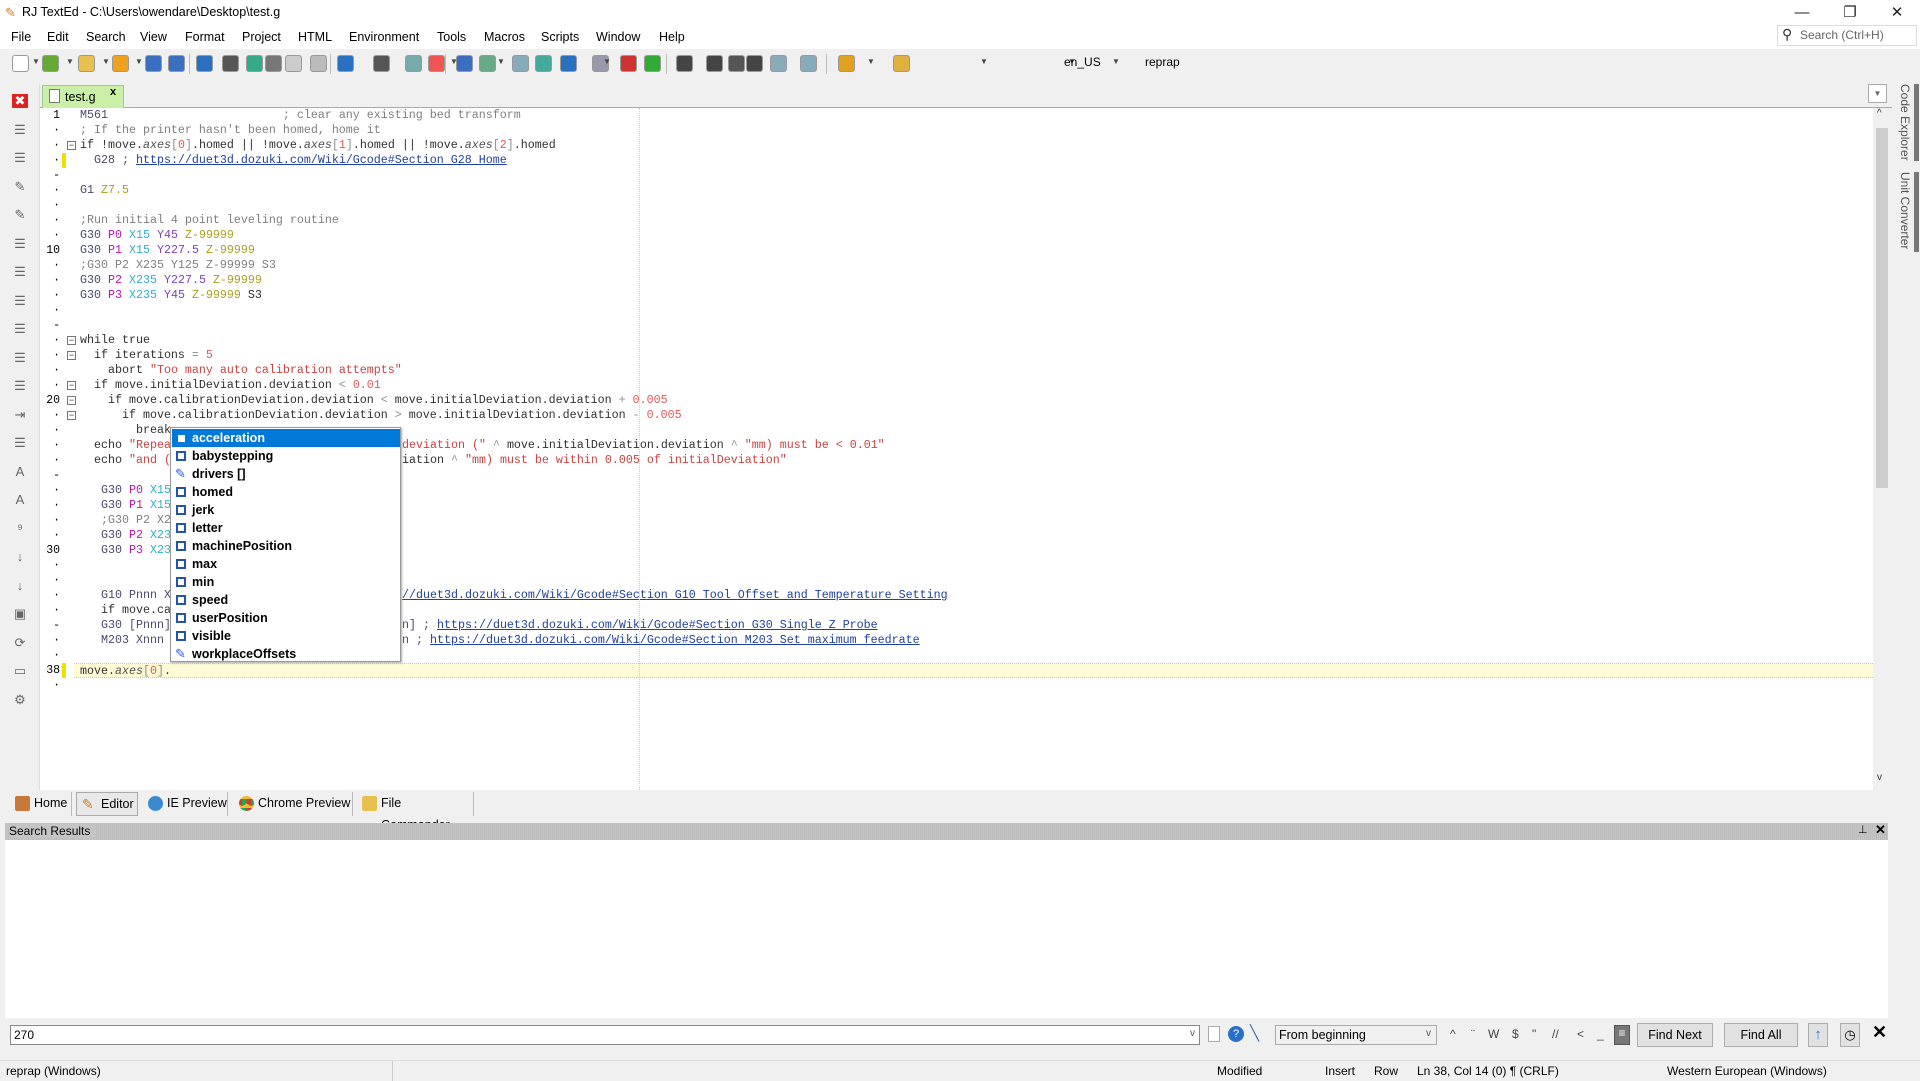 The width and height of the screenshot is (1920, 1081). I want to click on help-icon: ?, so click(1236, 1034).